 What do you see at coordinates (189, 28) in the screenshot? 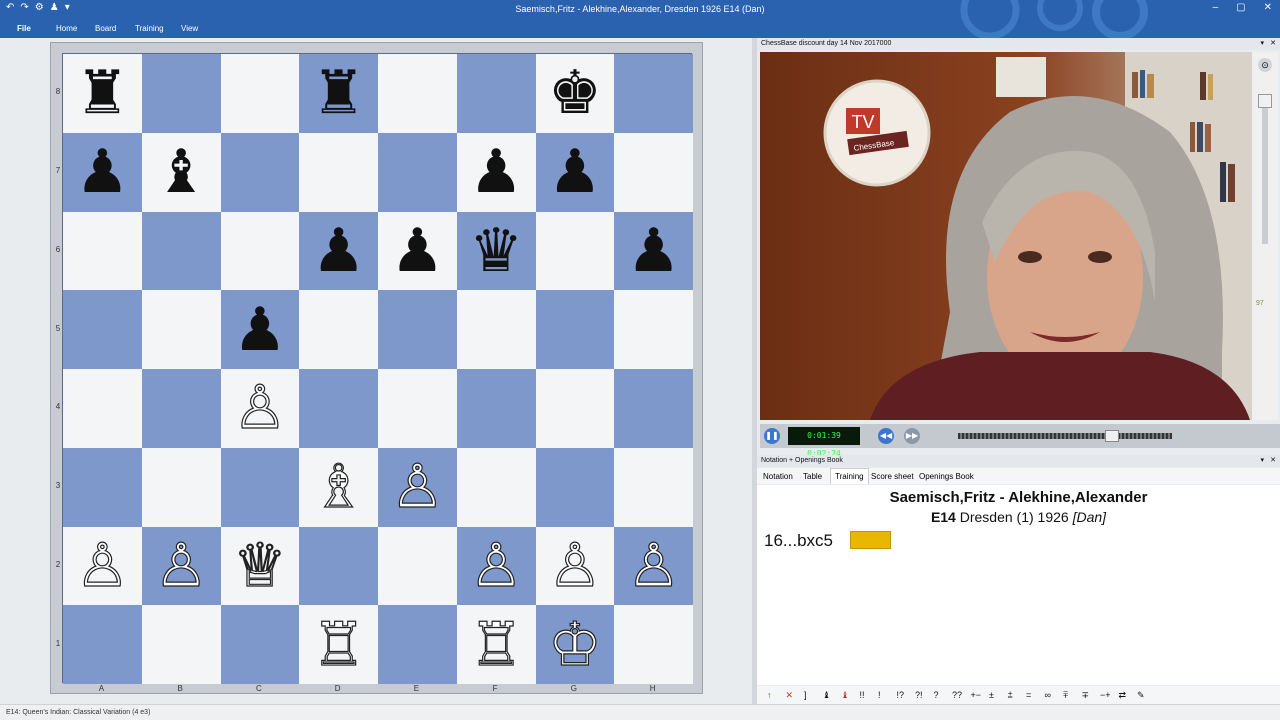
I see `tab-view: View` at bounding box center [189, 28].